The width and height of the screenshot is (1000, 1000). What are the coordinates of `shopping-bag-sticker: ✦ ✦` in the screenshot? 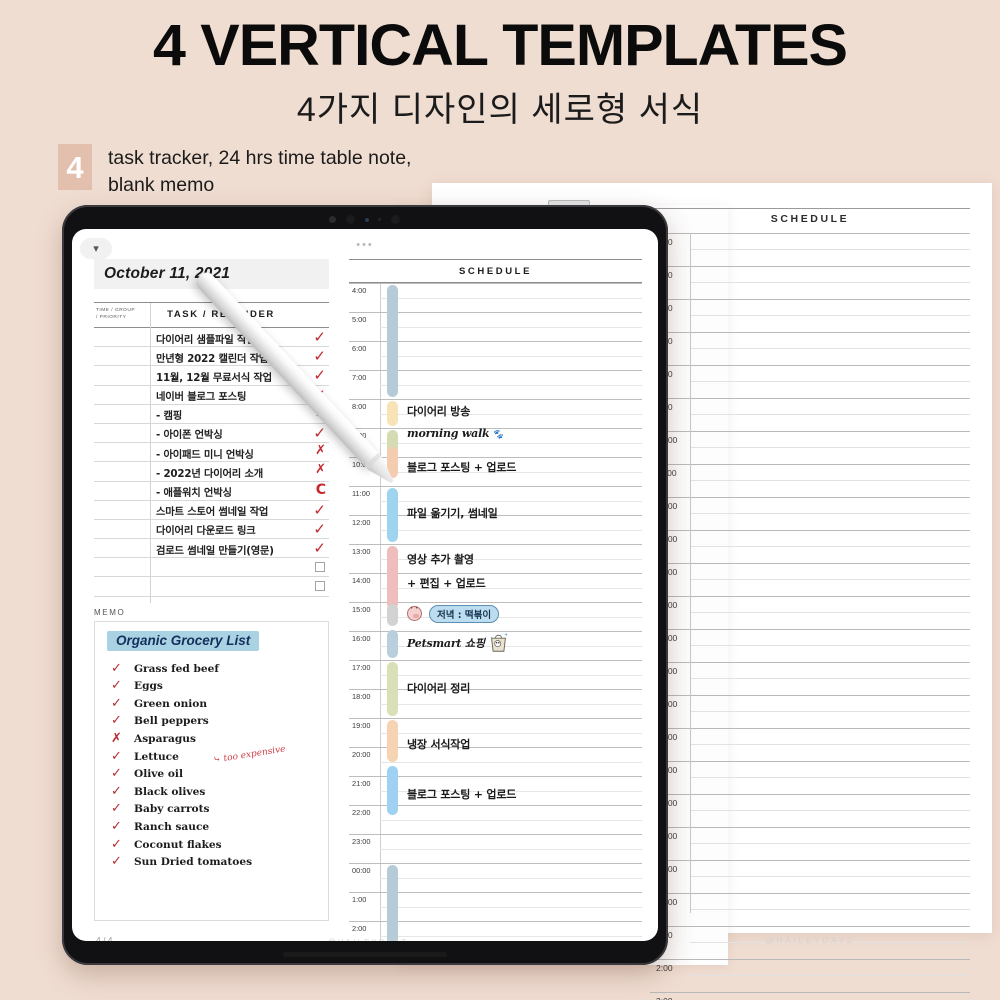 It's located at (498, 642).